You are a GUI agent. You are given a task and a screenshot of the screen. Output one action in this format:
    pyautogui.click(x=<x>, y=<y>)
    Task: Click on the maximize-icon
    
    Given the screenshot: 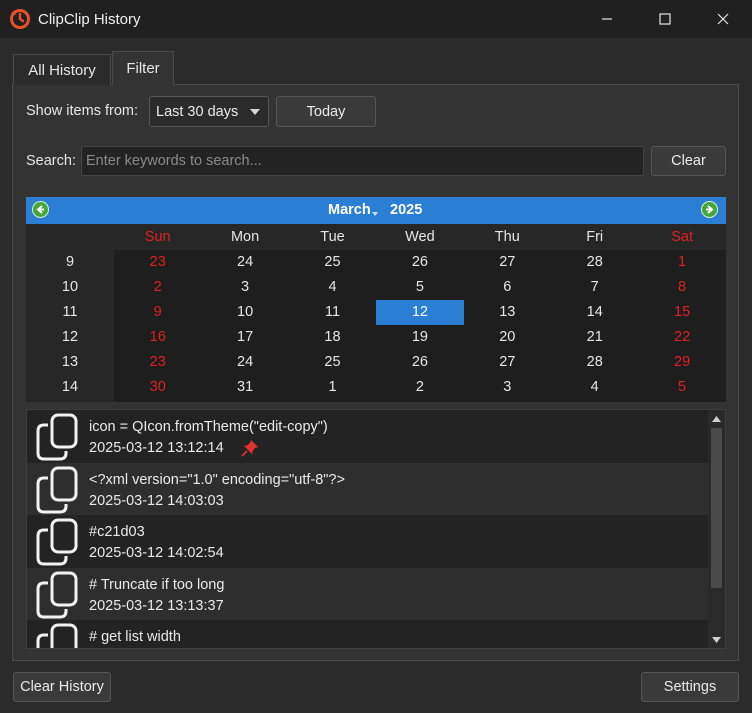 What is the action you would take?
    pyautogui.click(x=665, y=19)
    